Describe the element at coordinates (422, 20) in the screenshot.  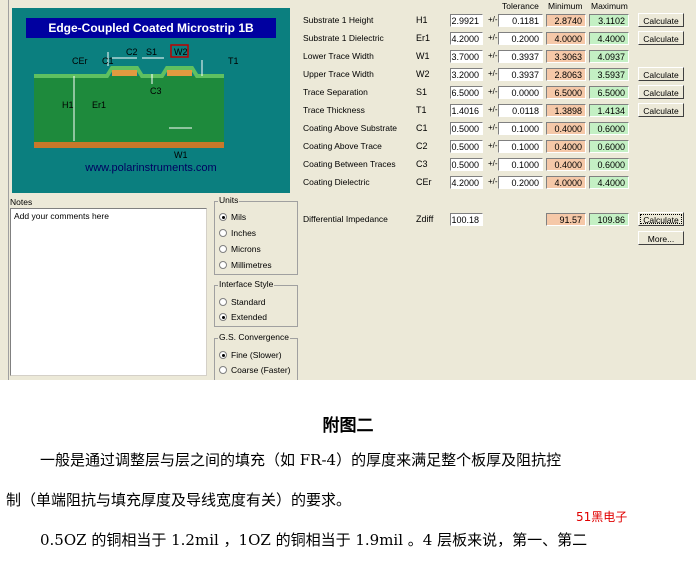
I see `param-symbol: H1` at that location.